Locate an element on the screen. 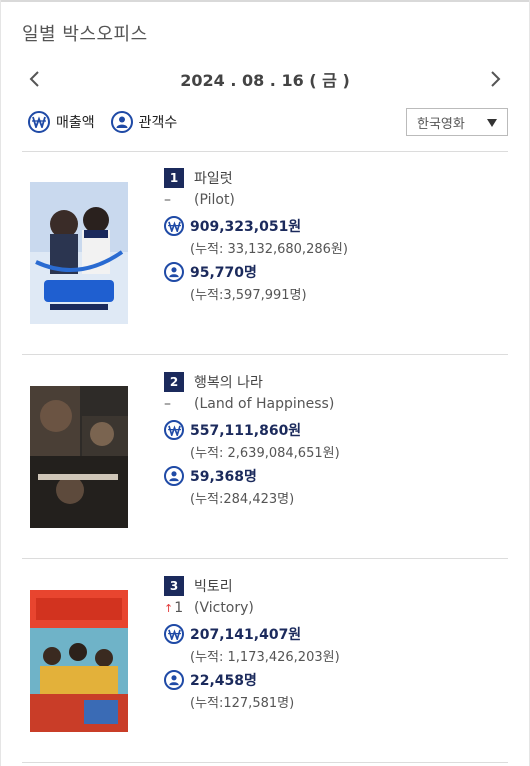 This screenshot has width=530, height=766. movie-type-value: 한국영화 is located at coordinates (441, 124).